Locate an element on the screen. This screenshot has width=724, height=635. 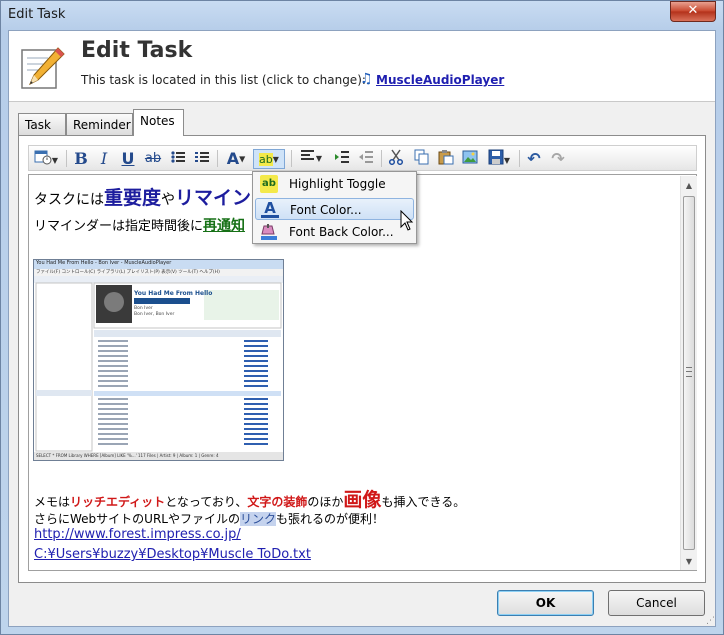
bullet-list-icon is located at coordinates (178, 159).